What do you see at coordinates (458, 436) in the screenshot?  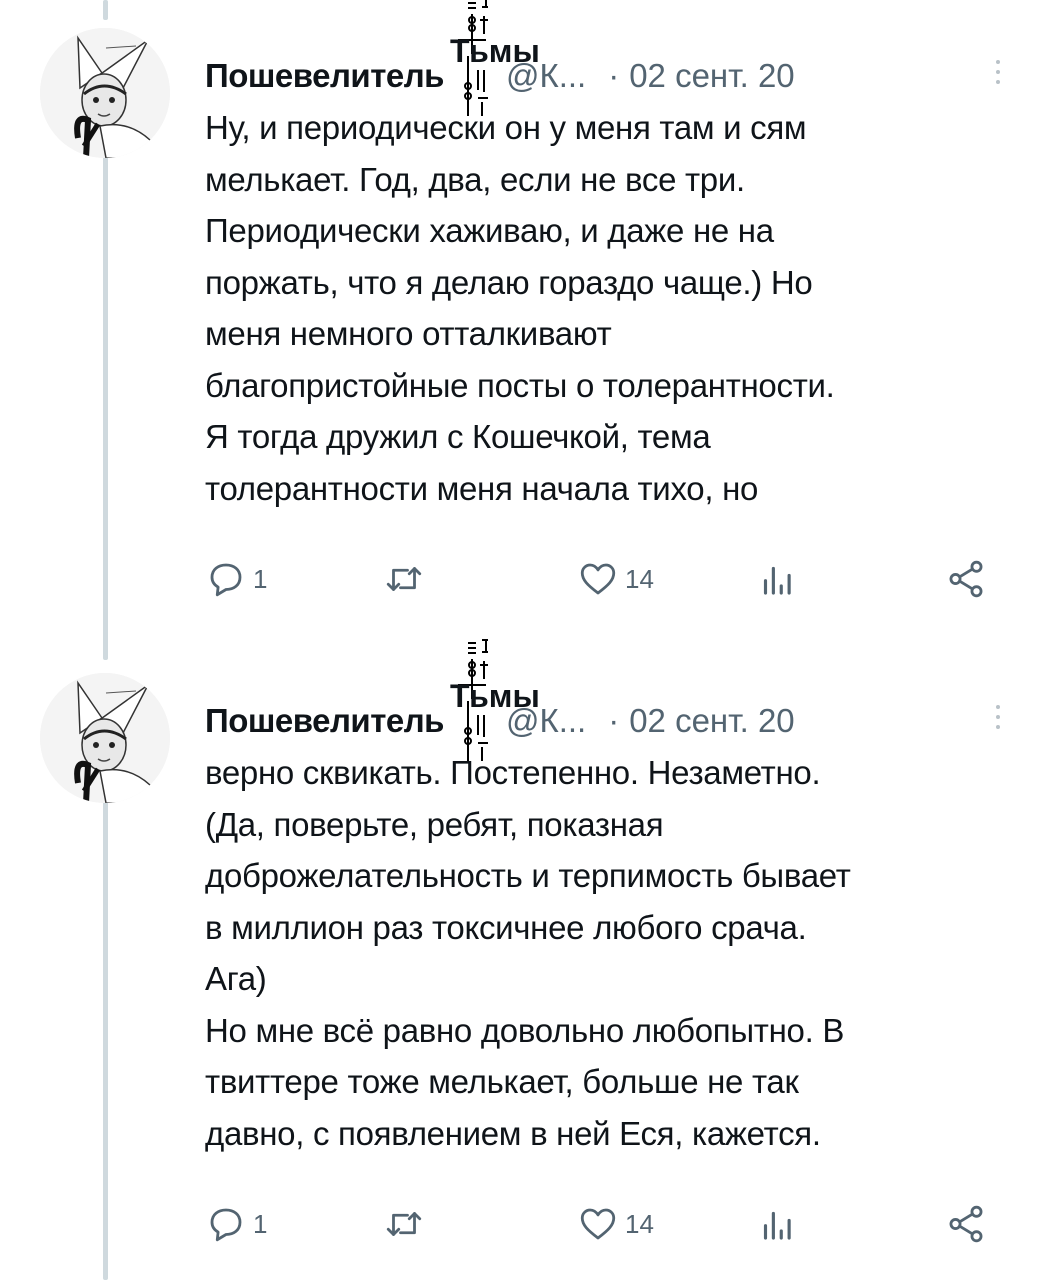 I see `text-line: Я тогда дружил с Кошечкой, тема` at bounding box center [458, 436].